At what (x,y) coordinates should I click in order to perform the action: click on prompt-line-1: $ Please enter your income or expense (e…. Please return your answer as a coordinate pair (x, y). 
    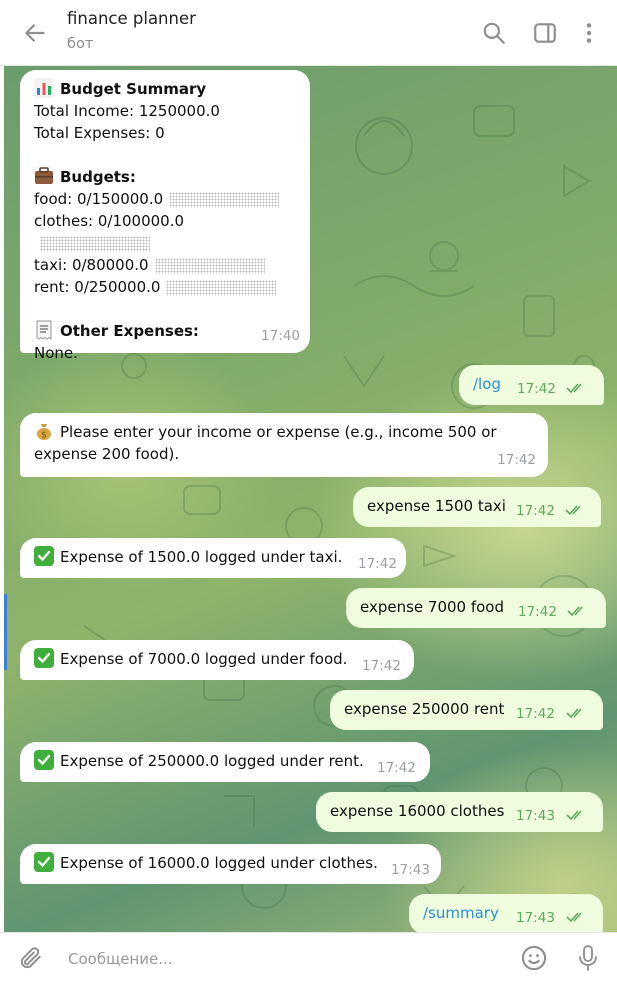
    Looking at the image, I should click on (284, 432).